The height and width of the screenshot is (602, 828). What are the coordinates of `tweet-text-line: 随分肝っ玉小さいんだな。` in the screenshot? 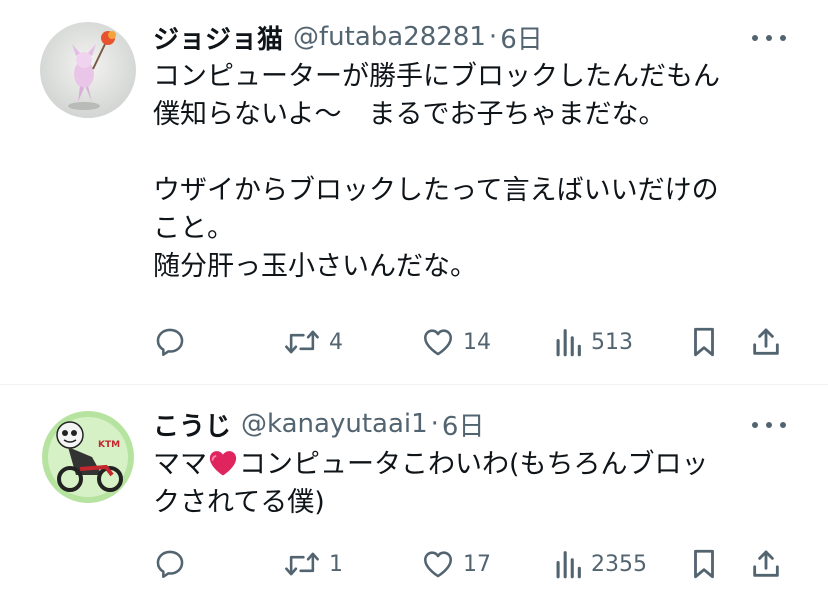 It's located at (315, 266).